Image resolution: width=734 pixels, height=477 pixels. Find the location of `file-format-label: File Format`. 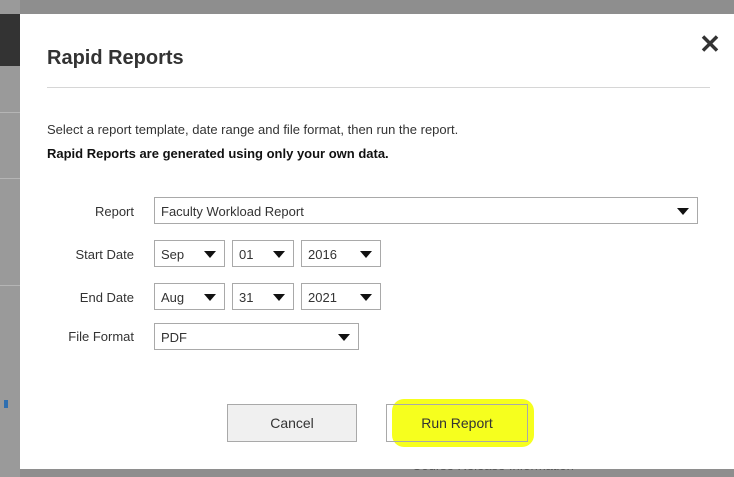

file-format-label: File Format is located at coordinates (101, 336).